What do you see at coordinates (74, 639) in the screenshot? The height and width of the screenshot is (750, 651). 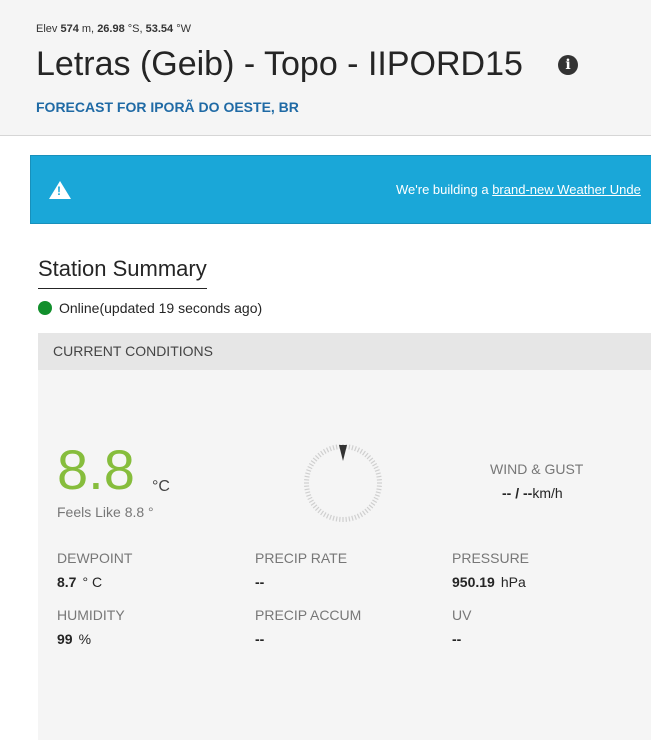 I see `humidity-value: 99%` at bounding box center [74, 639].